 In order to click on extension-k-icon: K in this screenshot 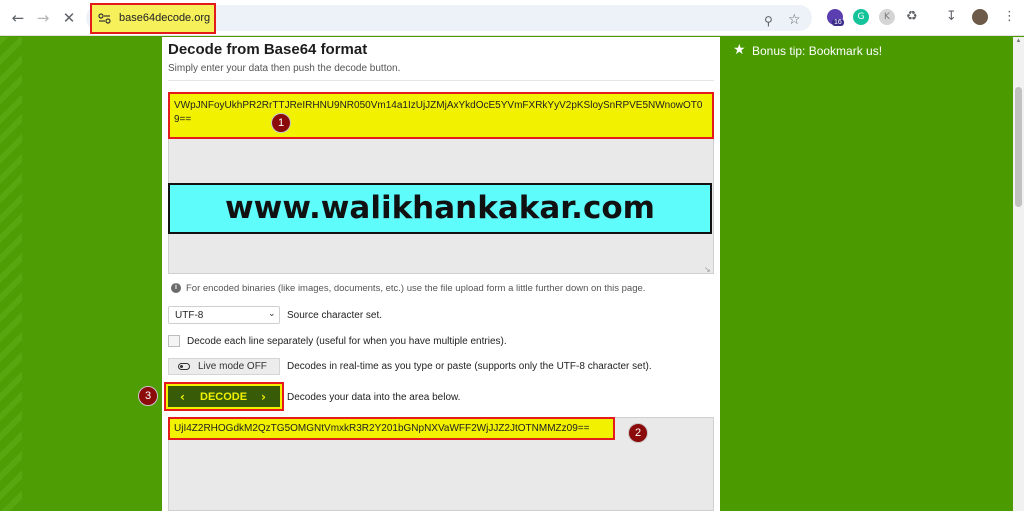, I will do `click(887, 17)`.